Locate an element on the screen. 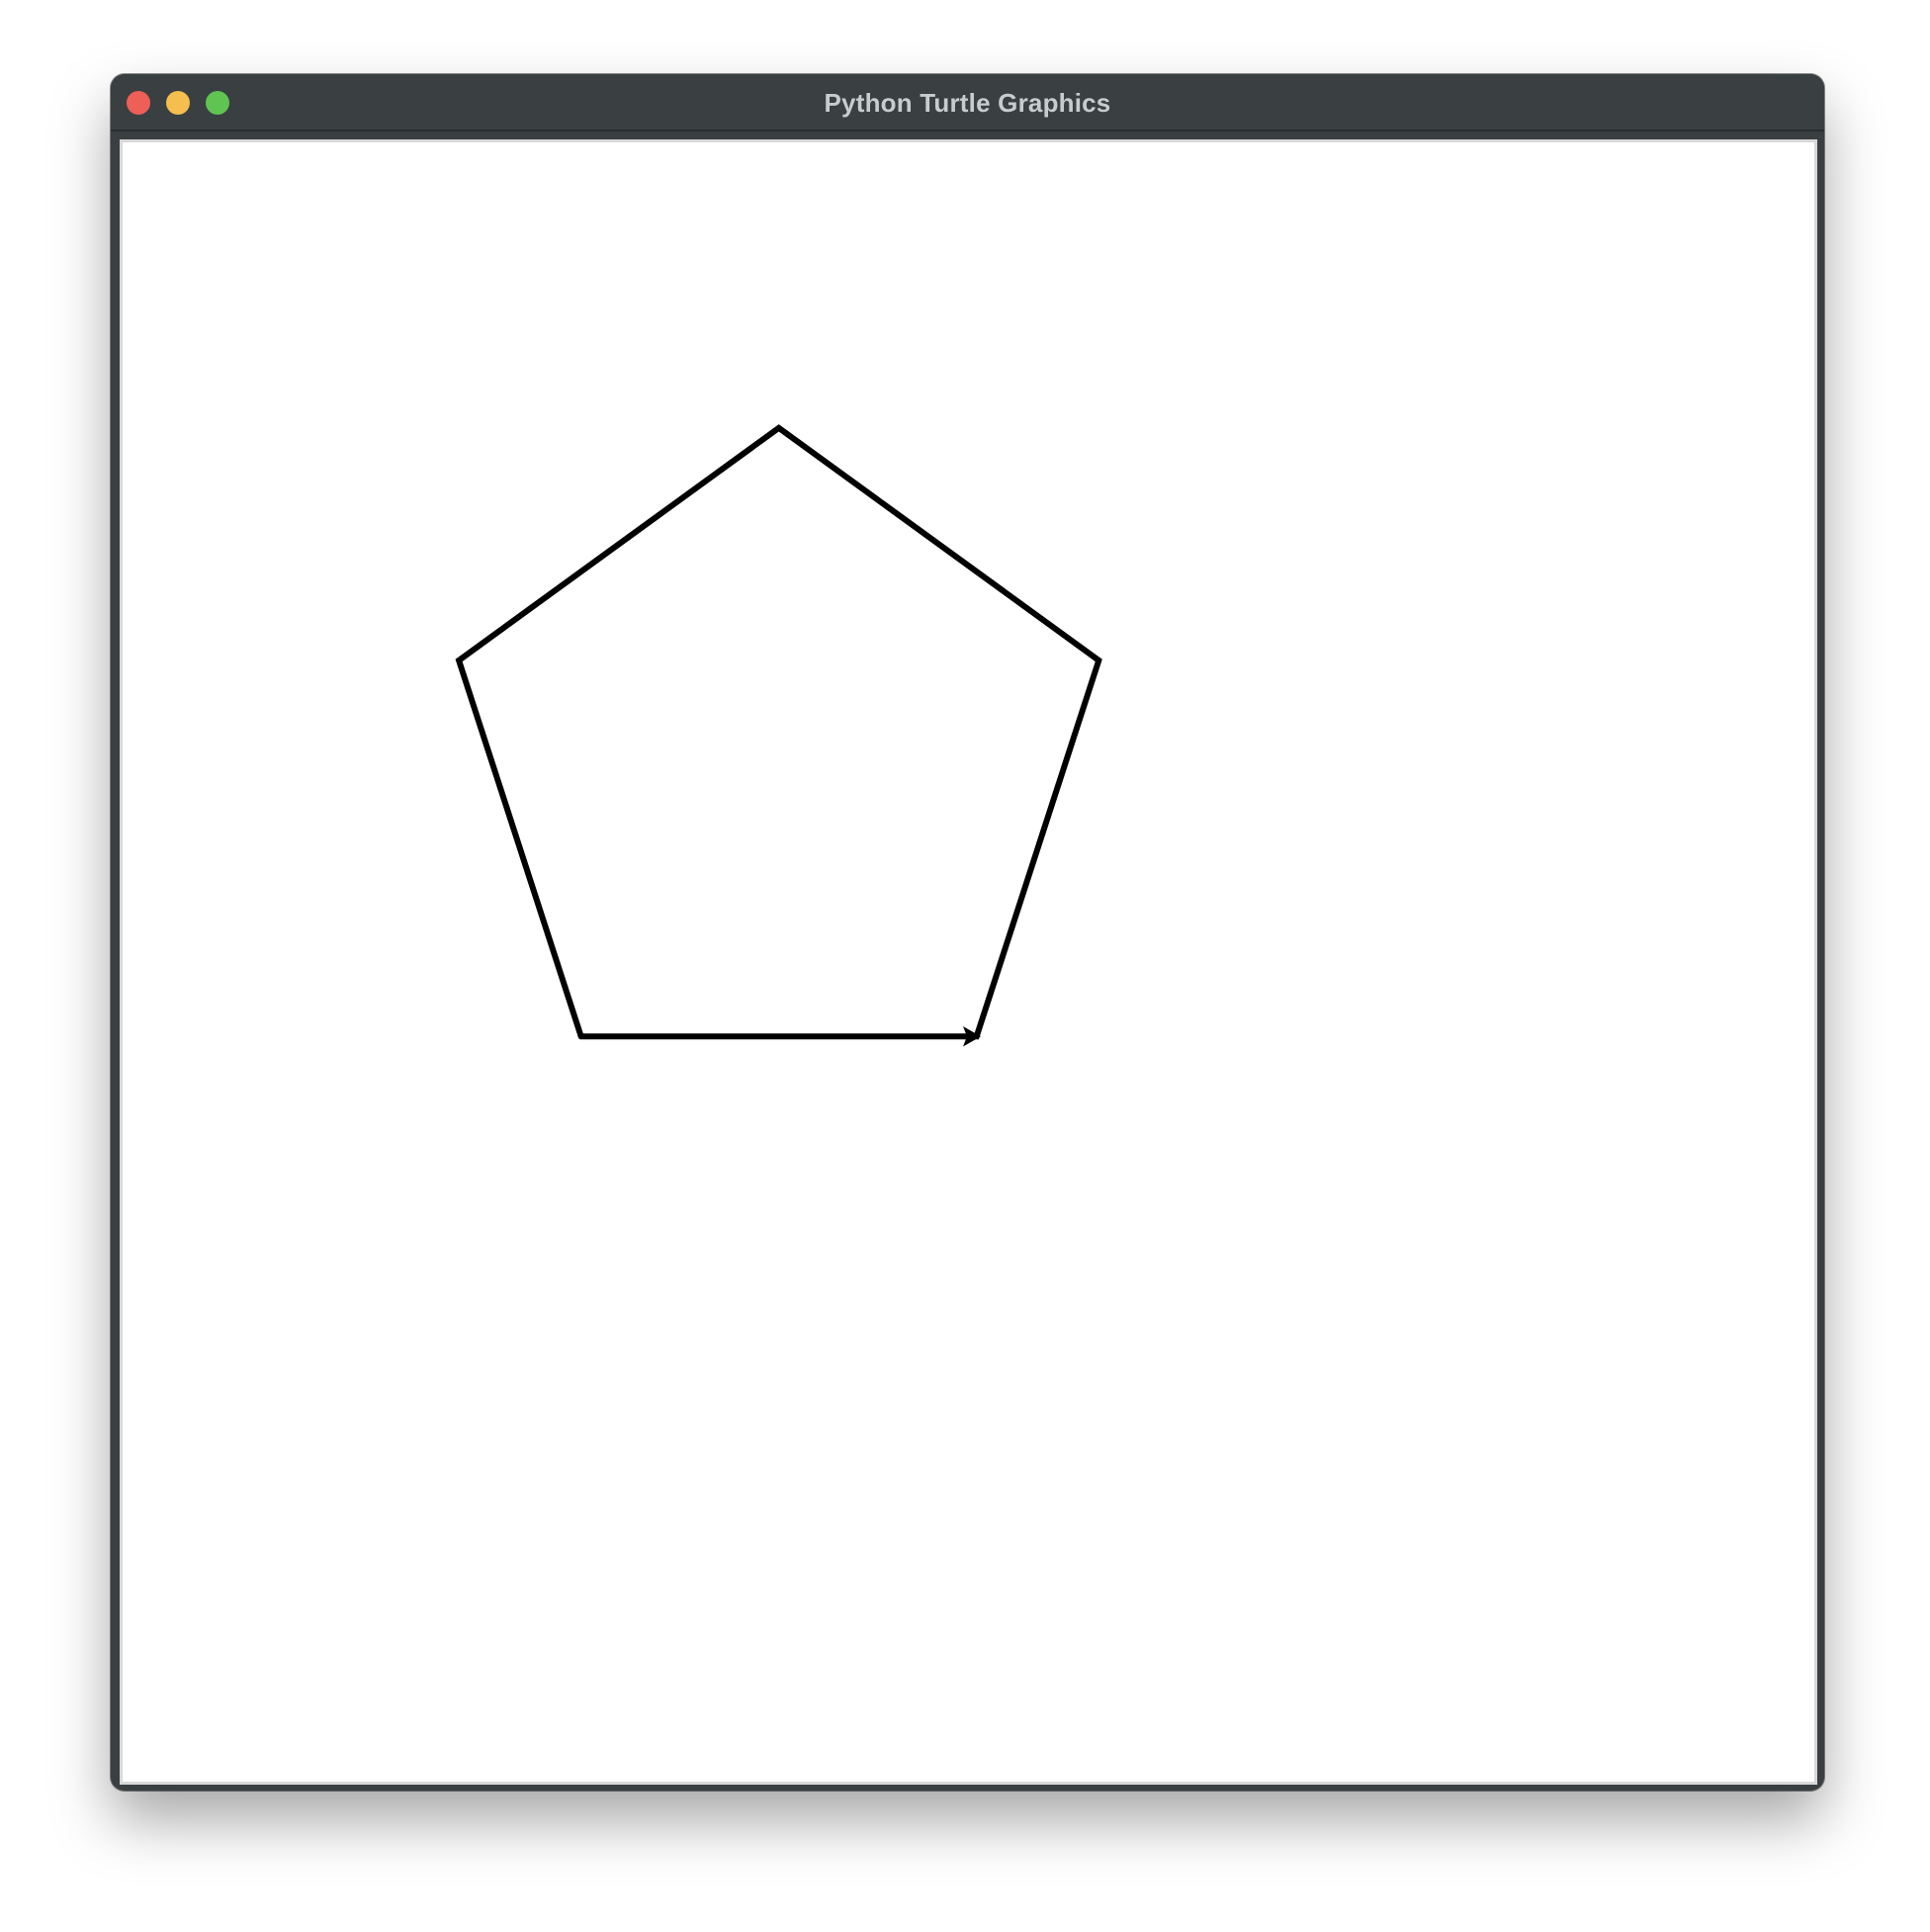 The image size is (1930, 1932). window-title: Python Turtle Graphics is located at coordinates (968, 103).